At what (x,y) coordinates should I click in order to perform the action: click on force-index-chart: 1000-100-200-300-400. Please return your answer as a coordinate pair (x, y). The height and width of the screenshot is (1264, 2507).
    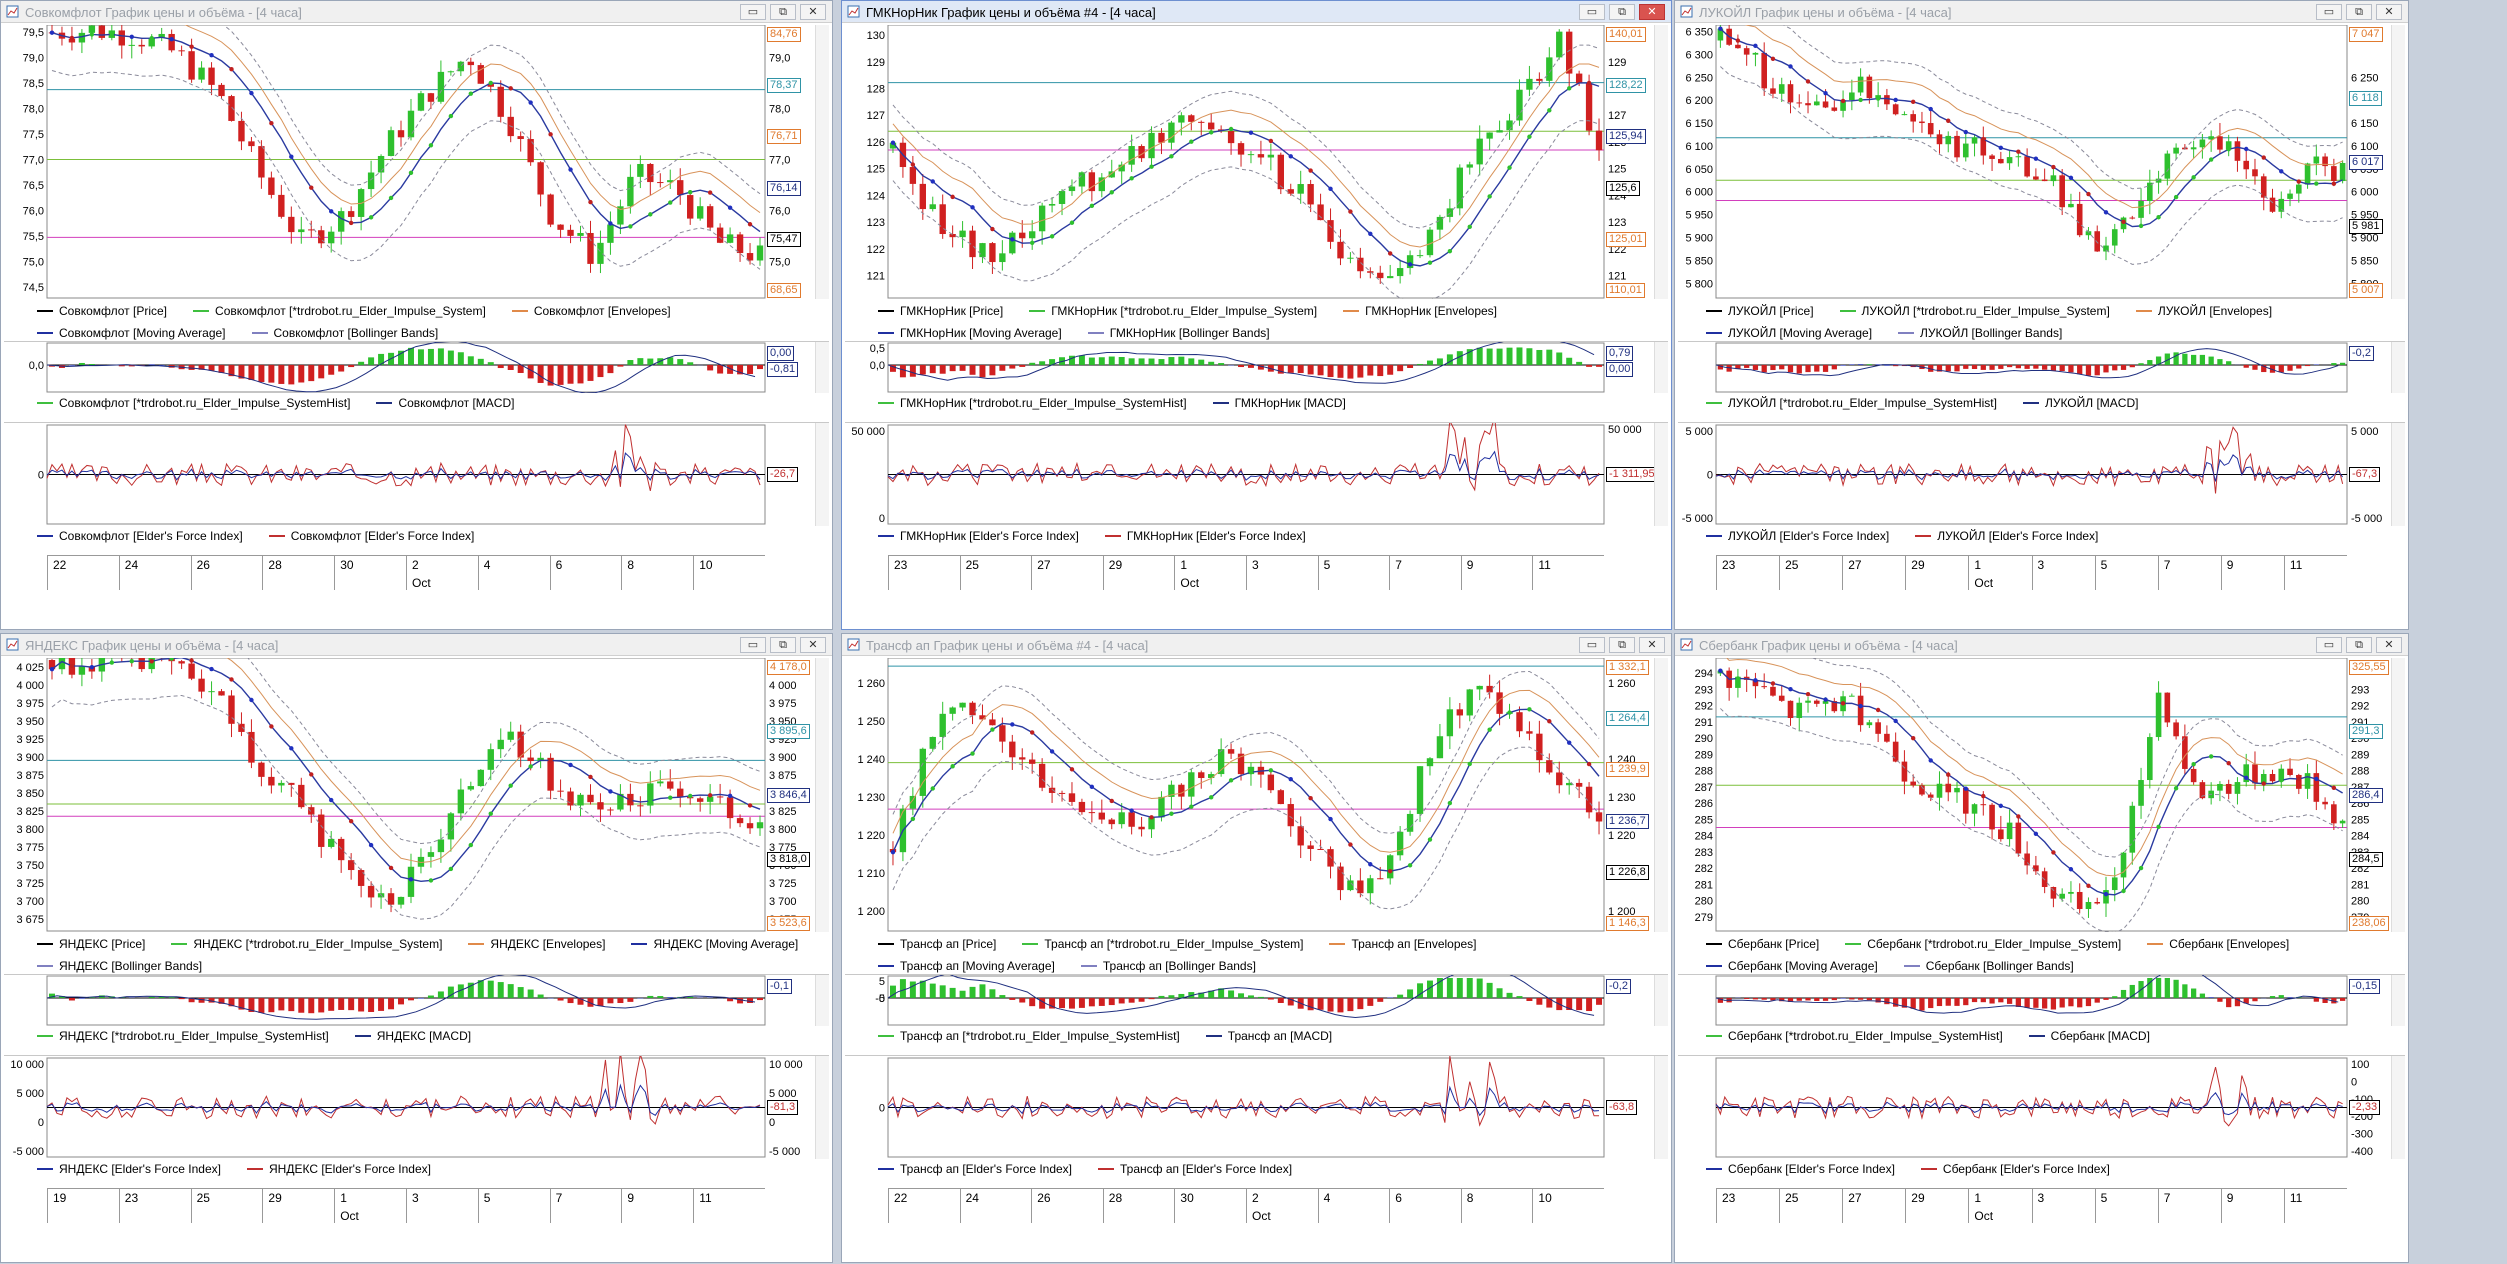
    Looking at the image, I should click on (2042, 1107).